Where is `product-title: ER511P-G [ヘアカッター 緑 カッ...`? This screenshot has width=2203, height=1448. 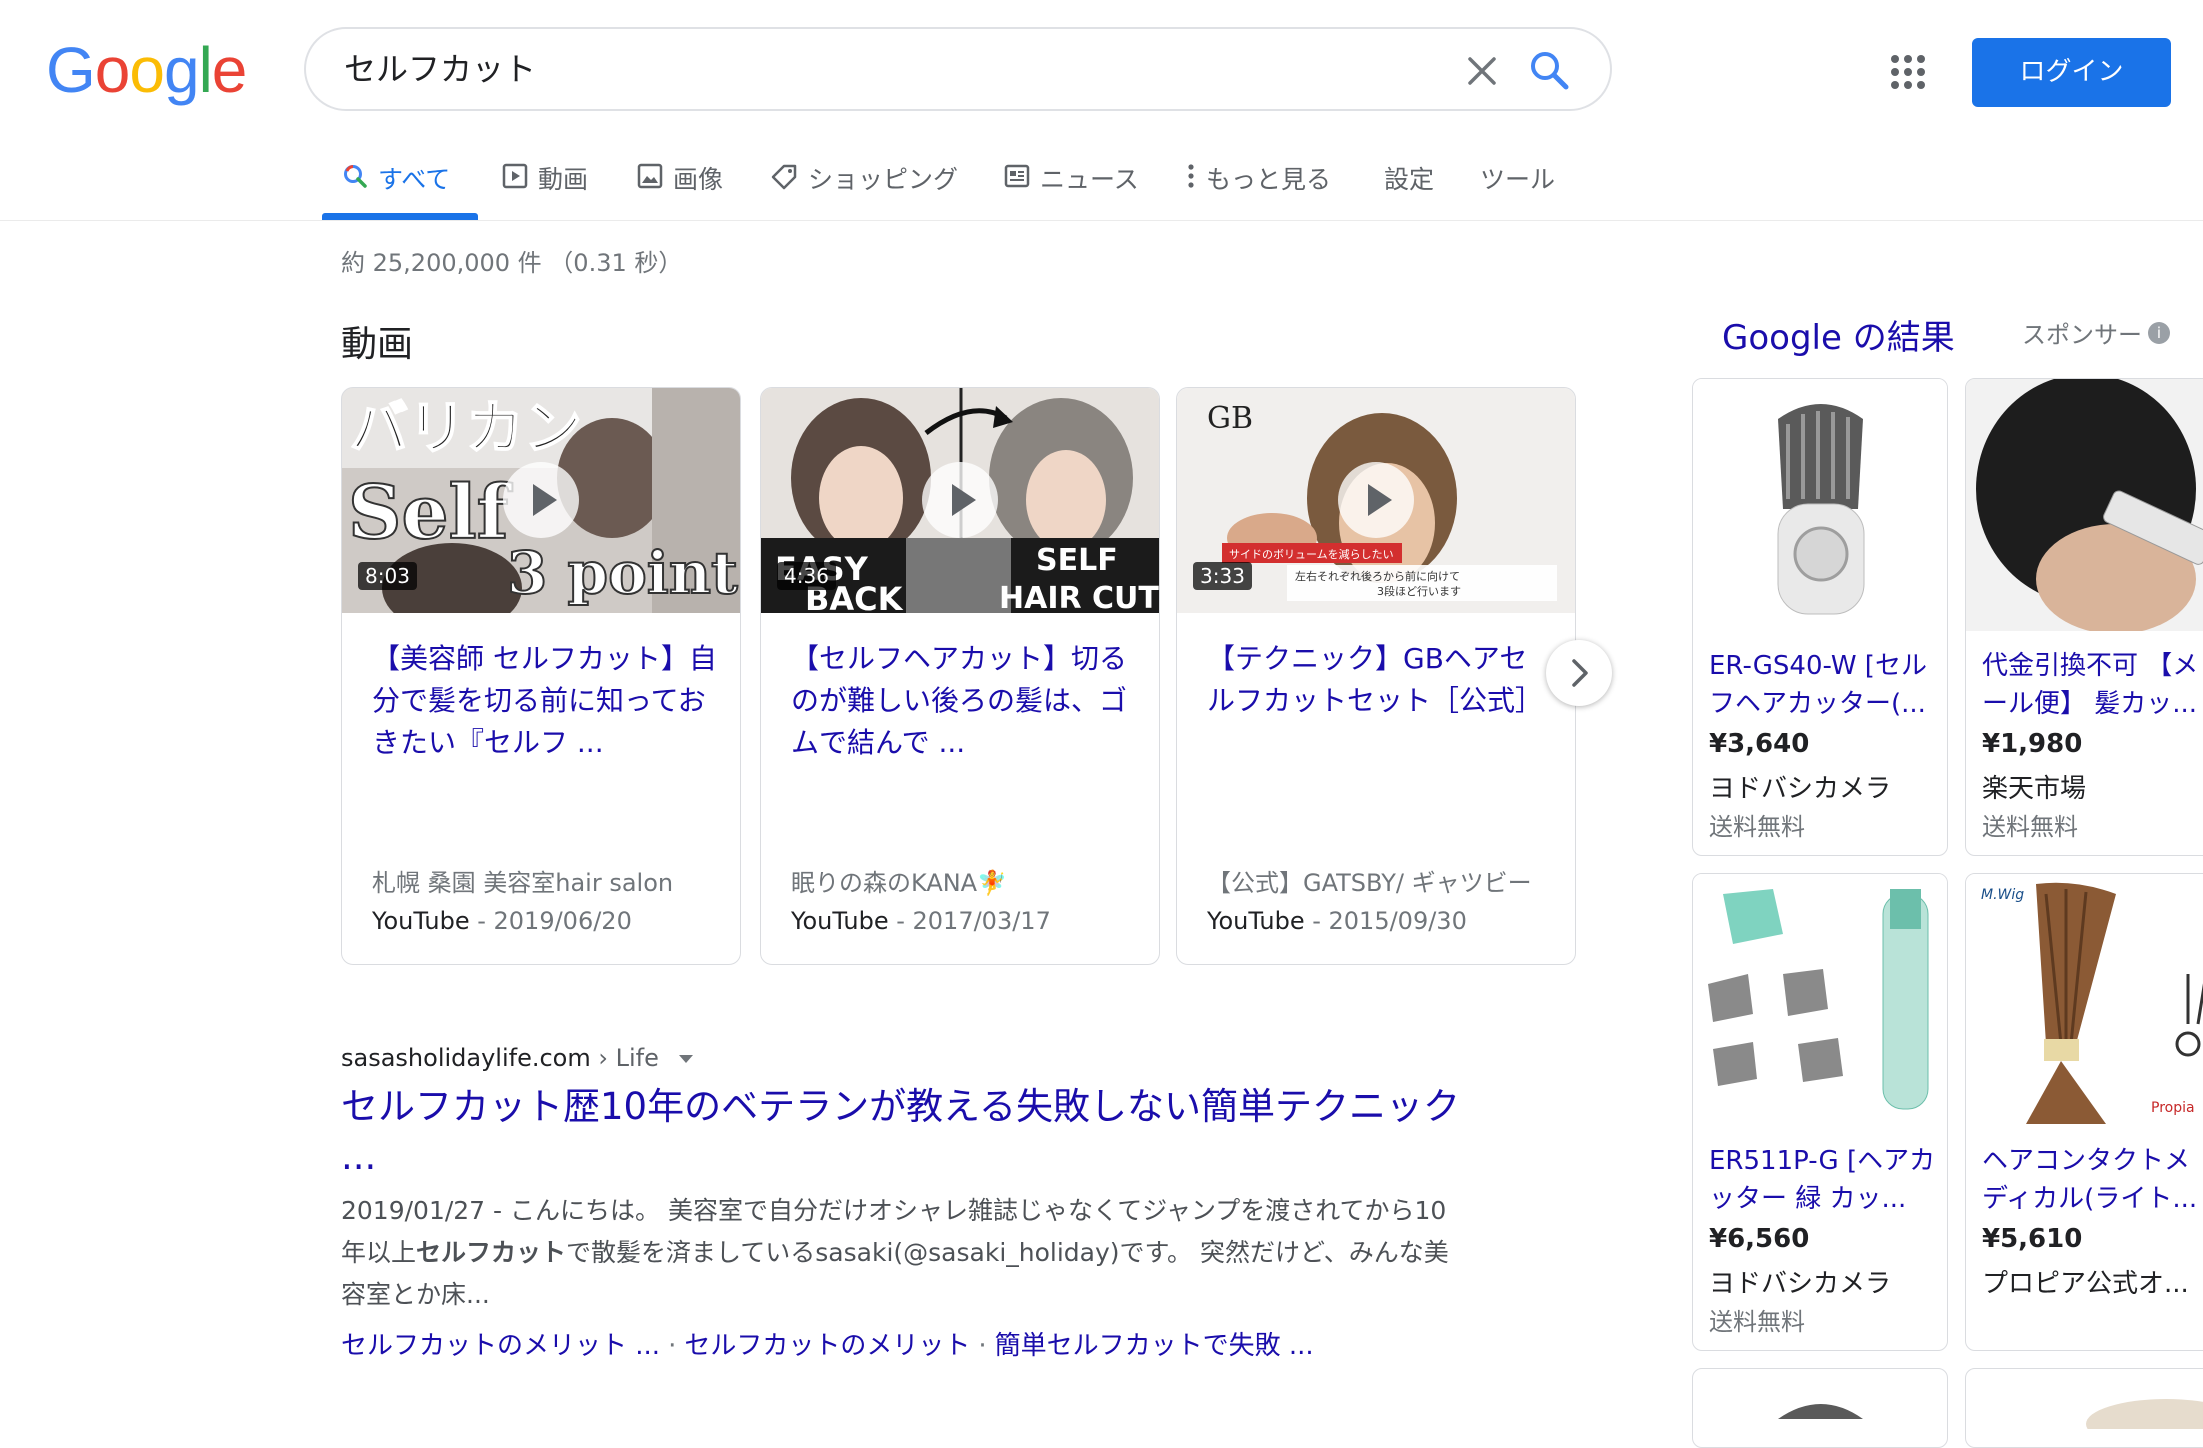
product-title: ER511P-G [ヘアカッター 緑 カッ... is located at coordinates (1825, 1180).